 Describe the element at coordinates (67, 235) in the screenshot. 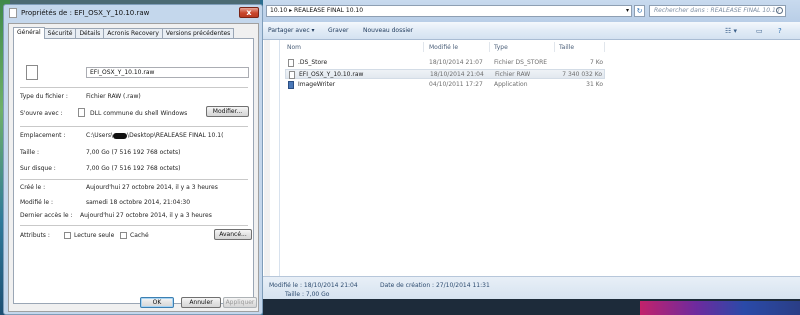

I see `readonly-checkbox` at that location.